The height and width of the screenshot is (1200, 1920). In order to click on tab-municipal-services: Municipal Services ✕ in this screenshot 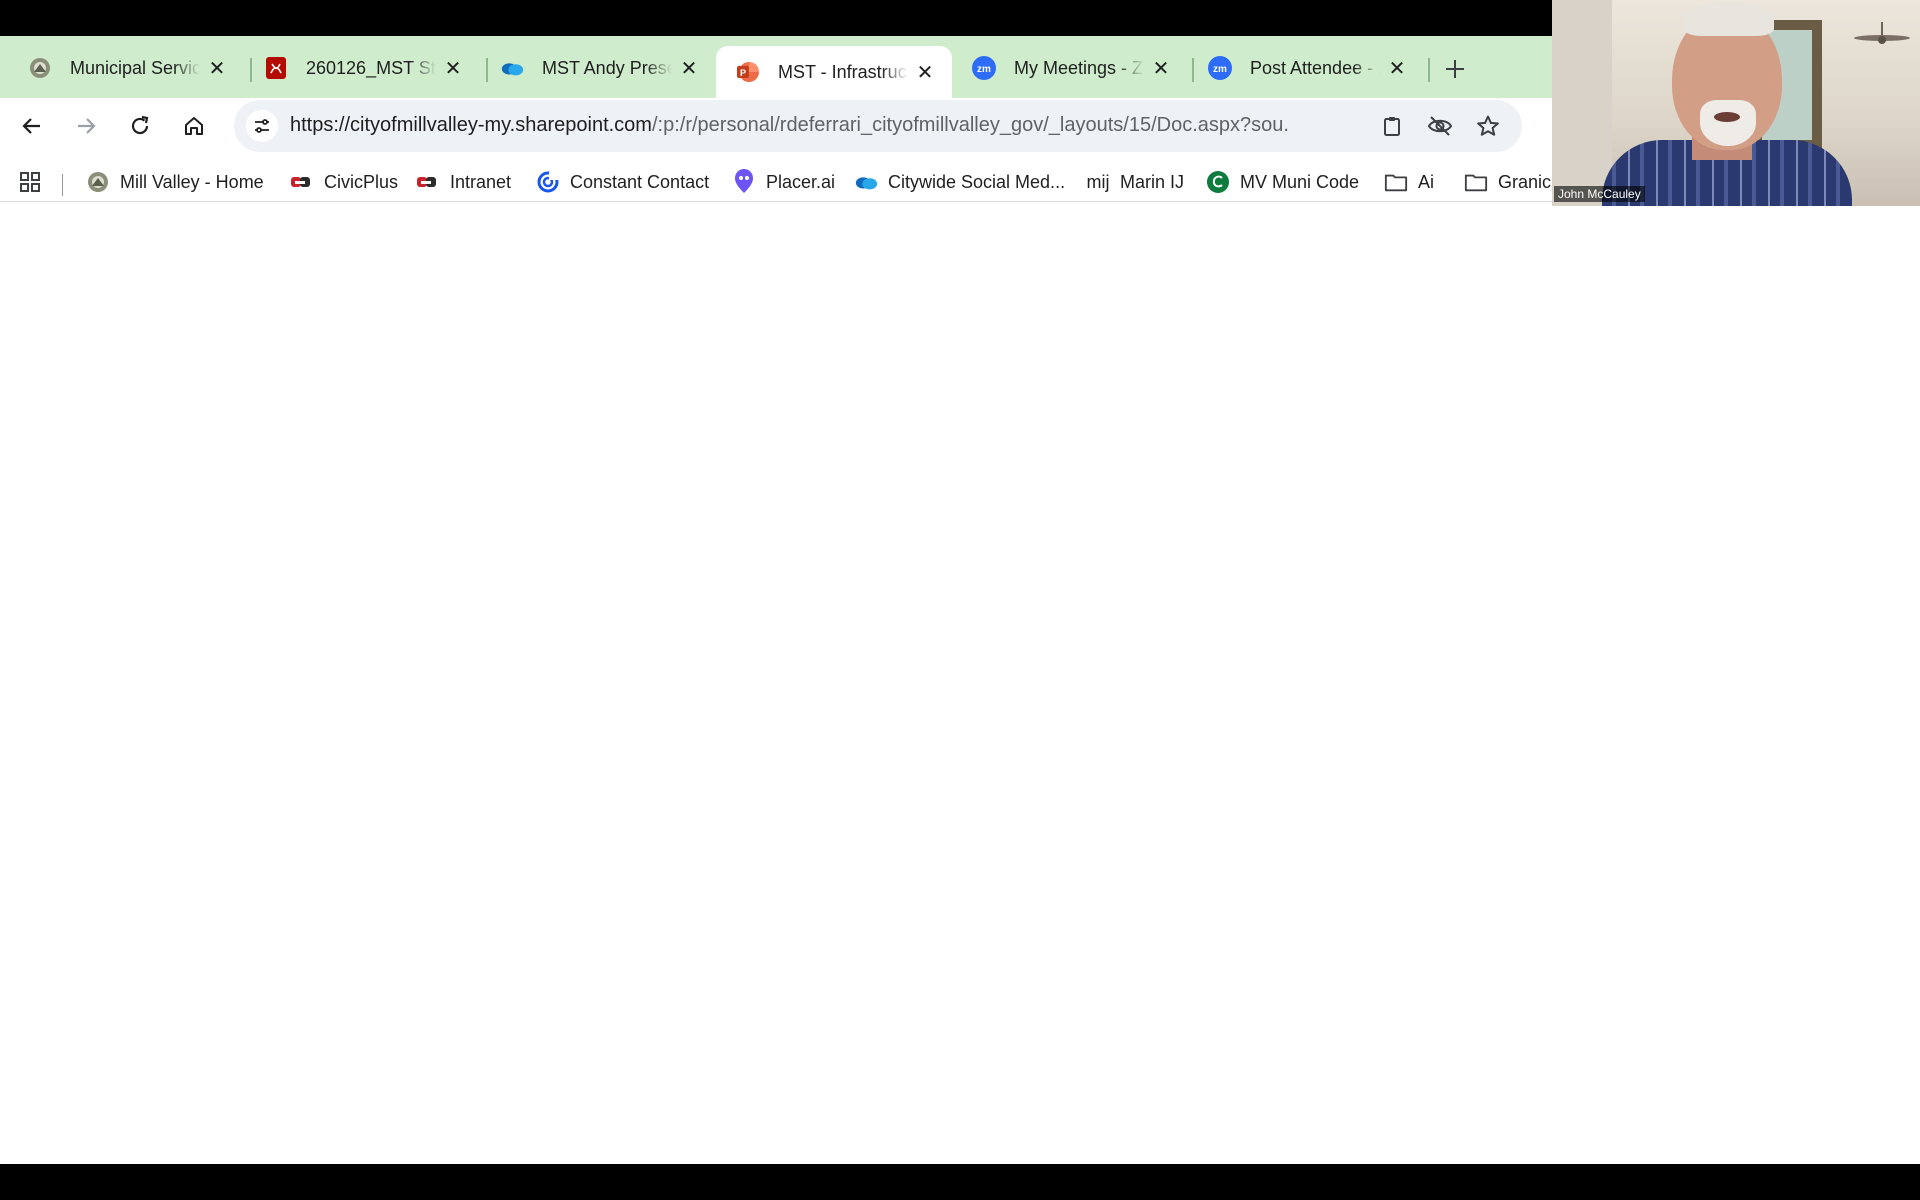, I will do `click(126, 68)`.